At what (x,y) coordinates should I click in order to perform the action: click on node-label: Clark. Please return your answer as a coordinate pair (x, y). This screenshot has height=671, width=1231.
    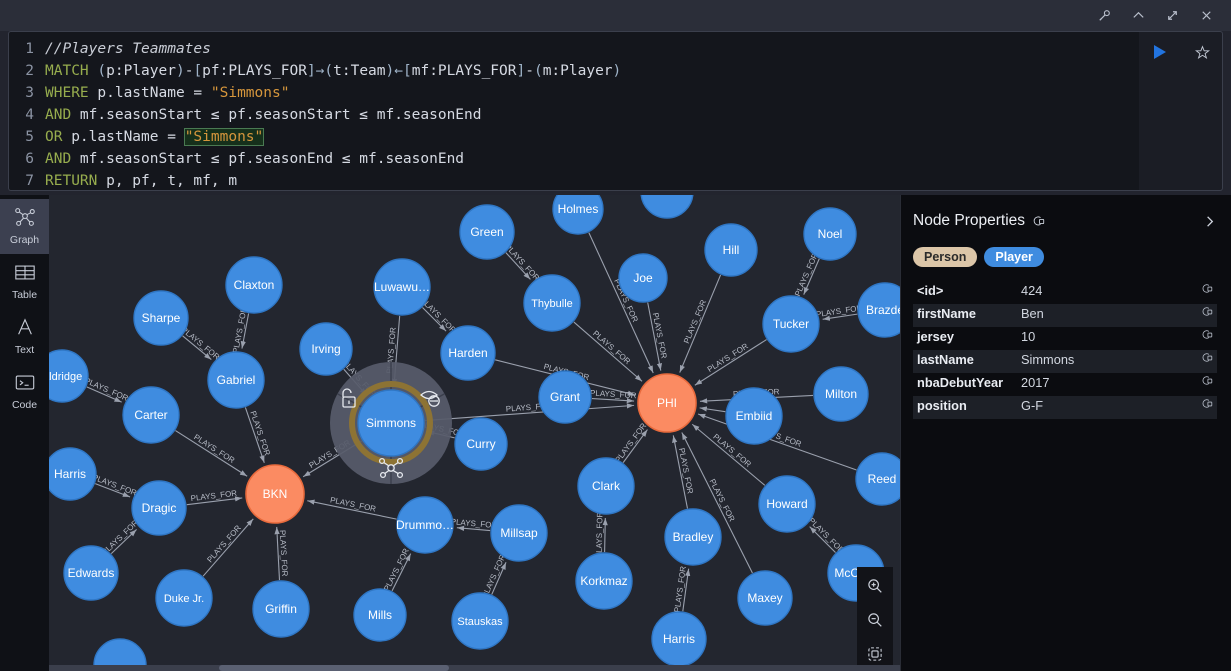
    Looking at the image, I should click on (606, 486).